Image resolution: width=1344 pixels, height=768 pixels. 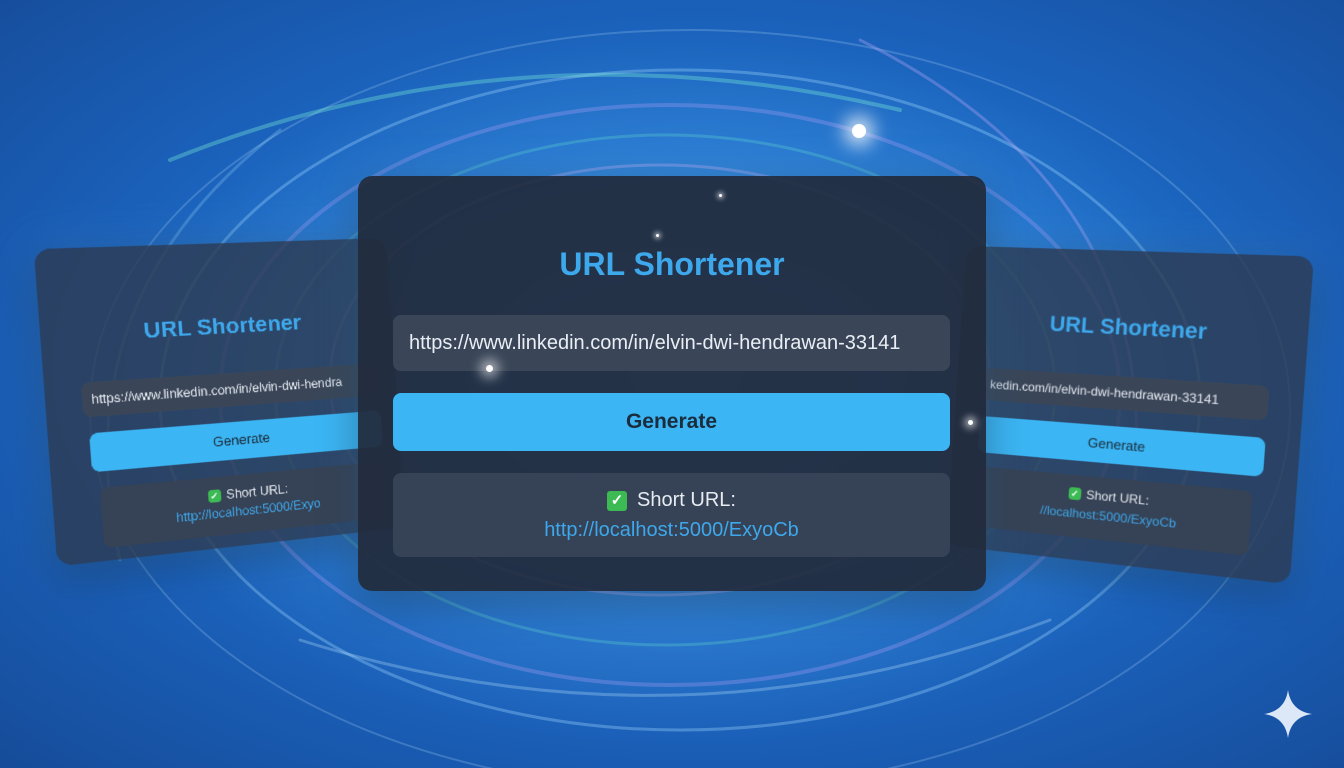 What do you see at coordinates (1288, 714) in the screenshot?
I see `gemini-sparkle-icon` at bounding box center [1288, 714].